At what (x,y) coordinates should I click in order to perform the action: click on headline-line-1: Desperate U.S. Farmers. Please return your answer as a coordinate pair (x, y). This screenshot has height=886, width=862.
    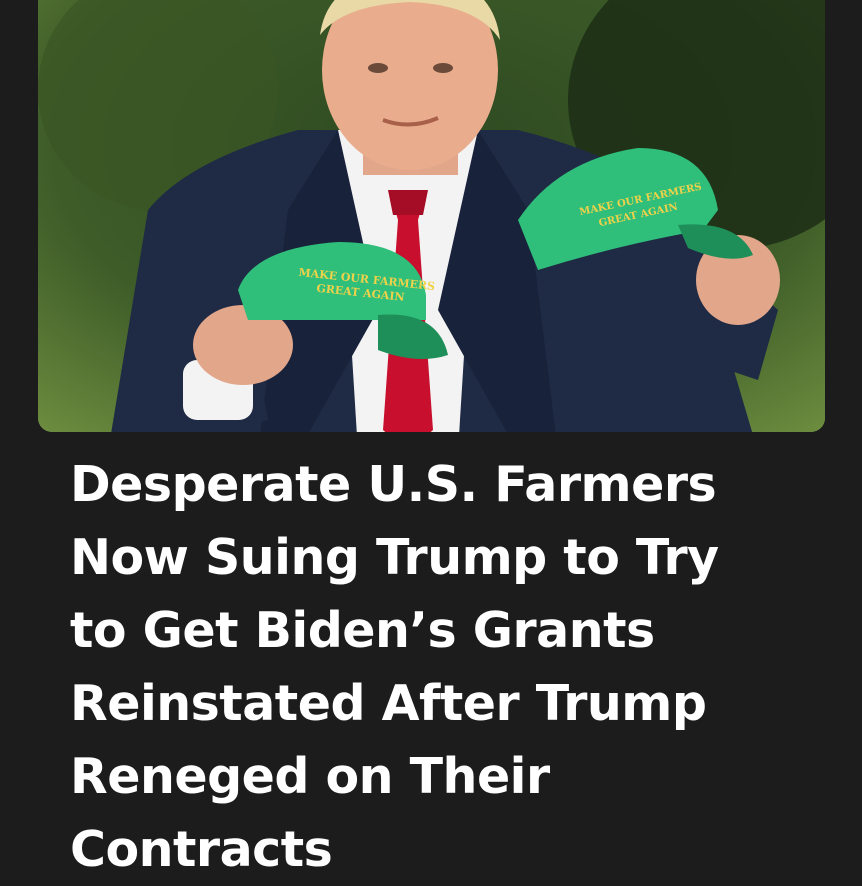
    Looking at the image, I should click on (393, 484).